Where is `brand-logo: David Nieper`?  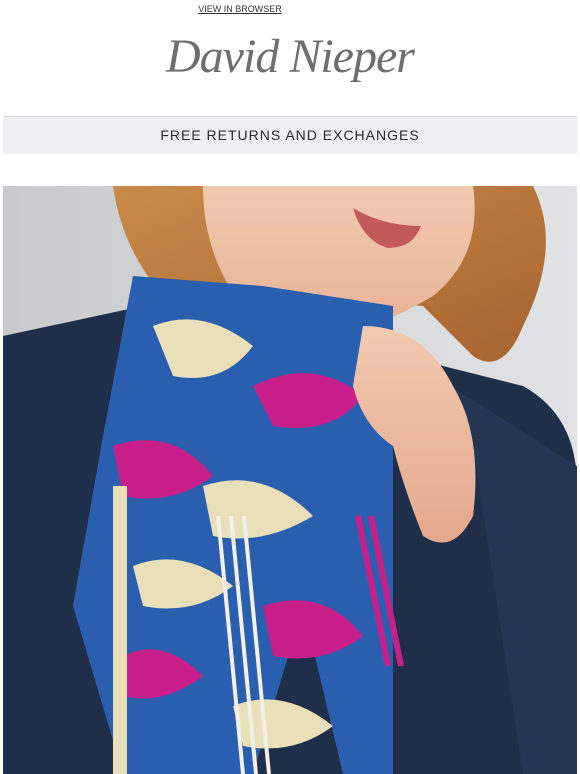
brand-logo: David Nieper is located at coordinates (290, 56).